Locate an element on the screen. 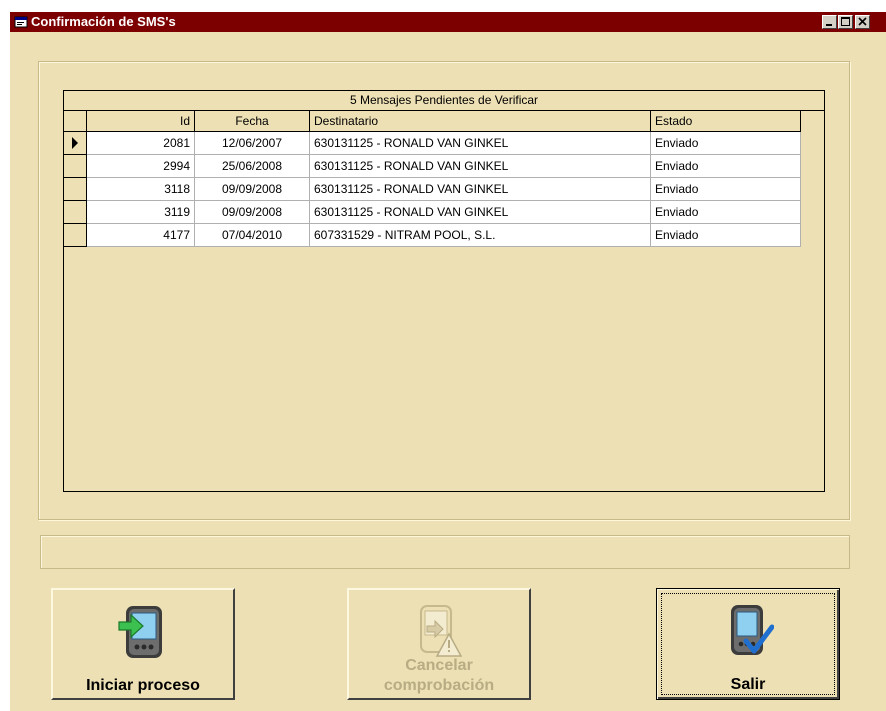 The height and width of the screenshot is (711, 886). column-header-id: Id is located at coordinates (141, 121).